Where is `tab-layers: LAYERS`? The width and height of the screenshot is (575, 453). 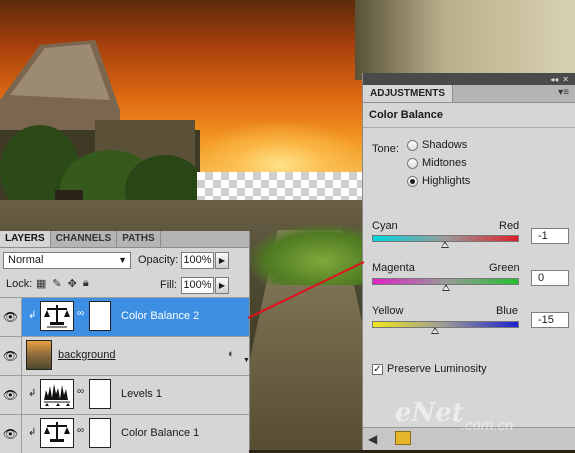
tab-layers: LAYERS is located at coordinates (25, 239).